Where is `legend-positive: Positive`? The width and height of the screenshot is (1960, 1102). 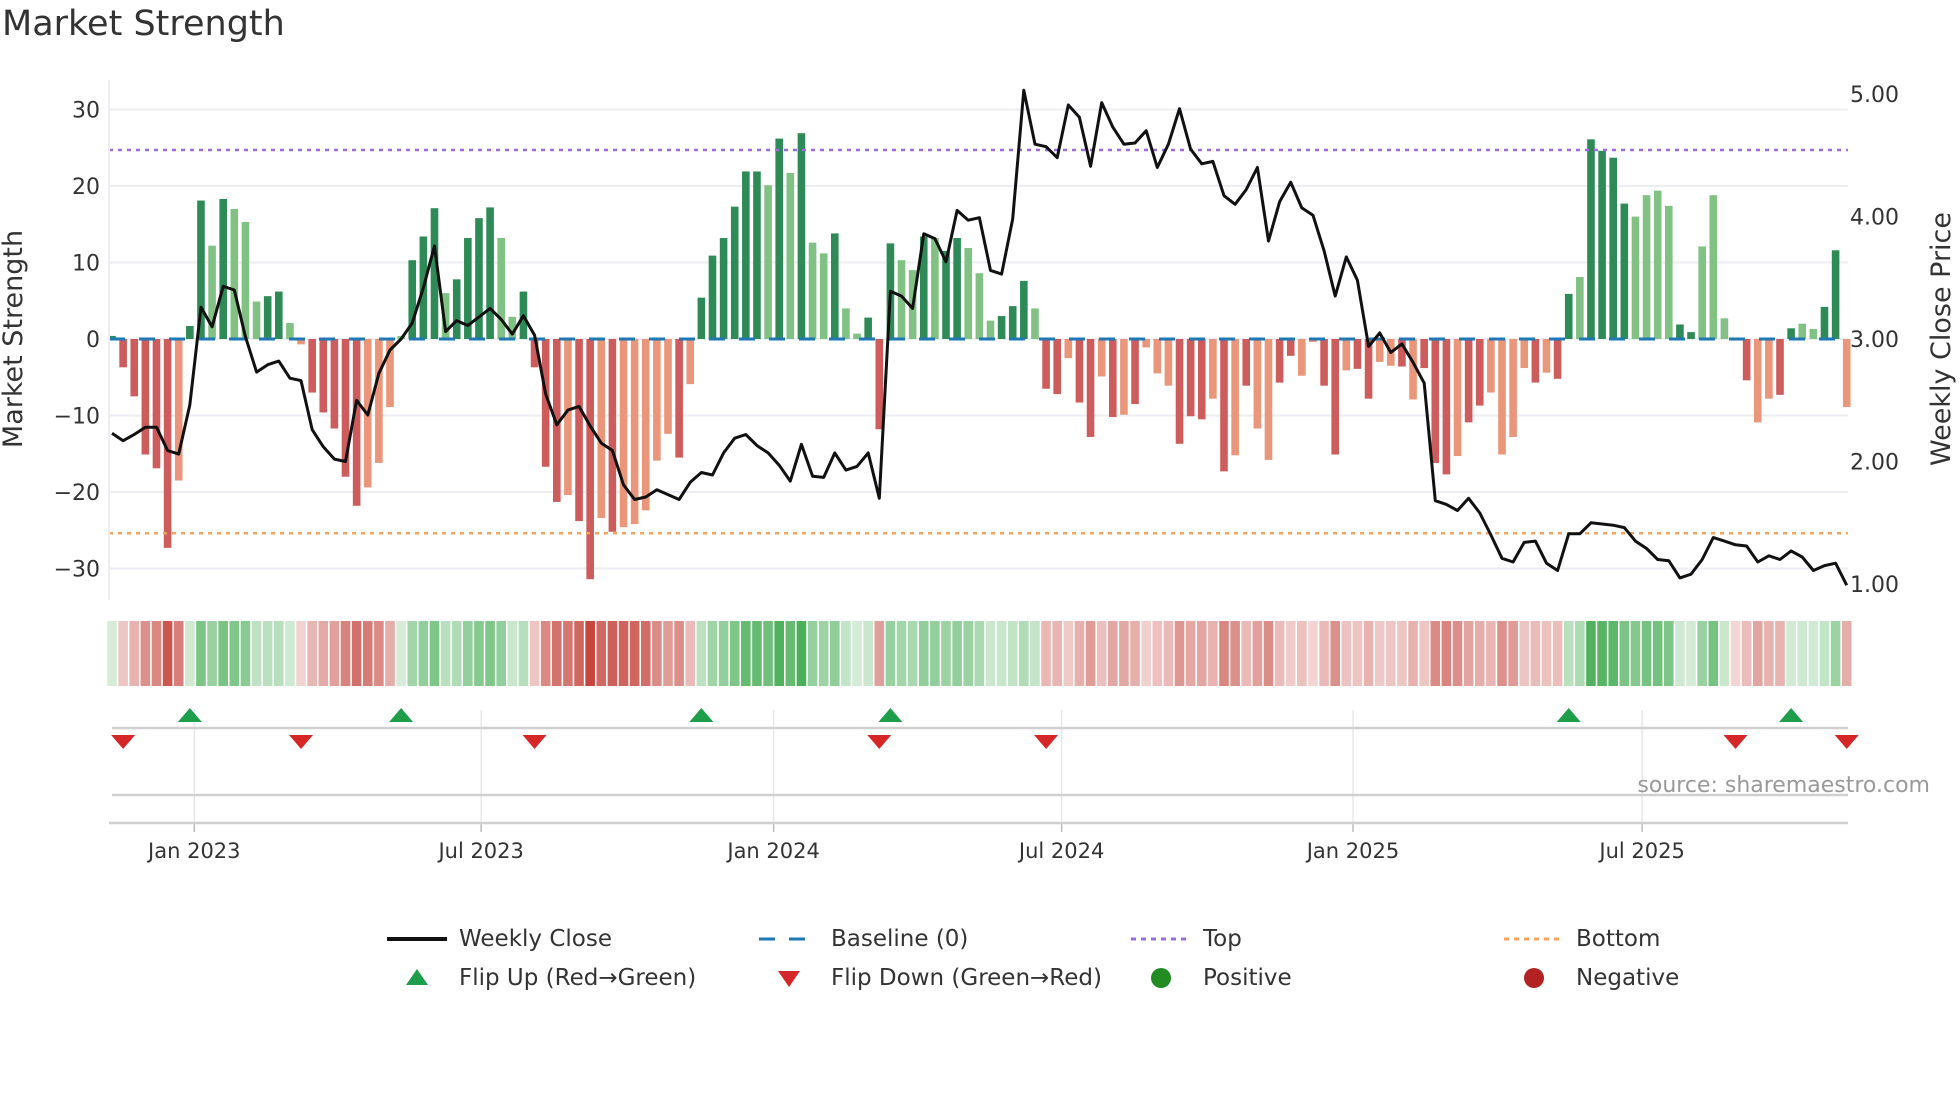 legend-positive: Positive is located at coordinates (1211, 978).